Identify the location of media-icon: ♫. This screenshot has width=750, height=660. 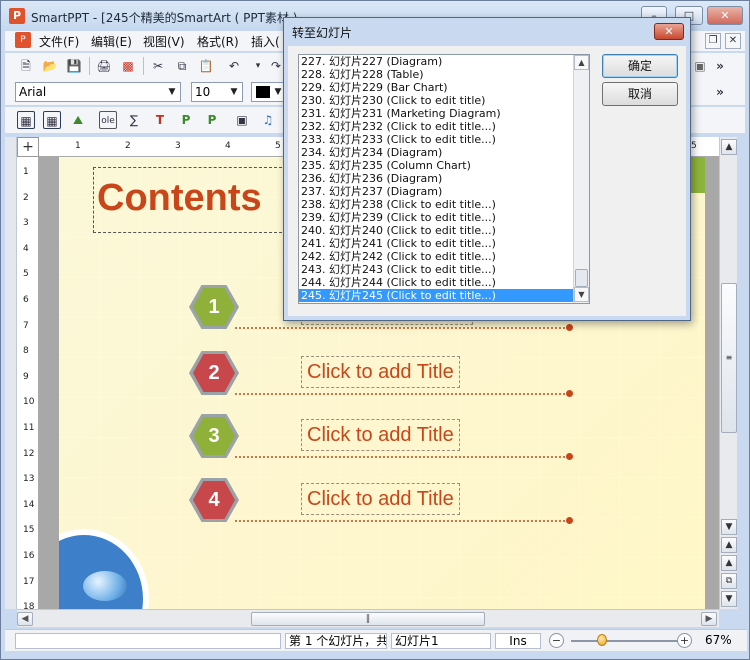
(268, 120).